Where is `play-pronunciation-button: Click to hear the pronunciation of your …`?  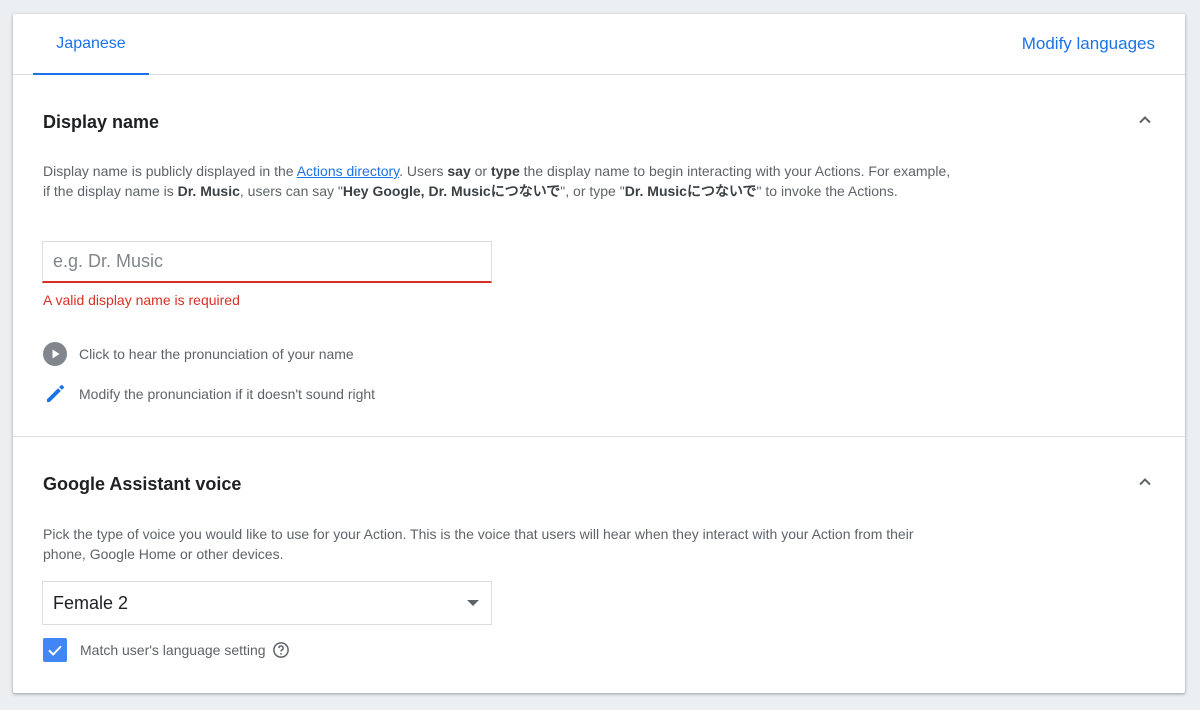 play-pronunciation-button: Click to hear the pronunciation of your … is located at coordinates (198, 354).